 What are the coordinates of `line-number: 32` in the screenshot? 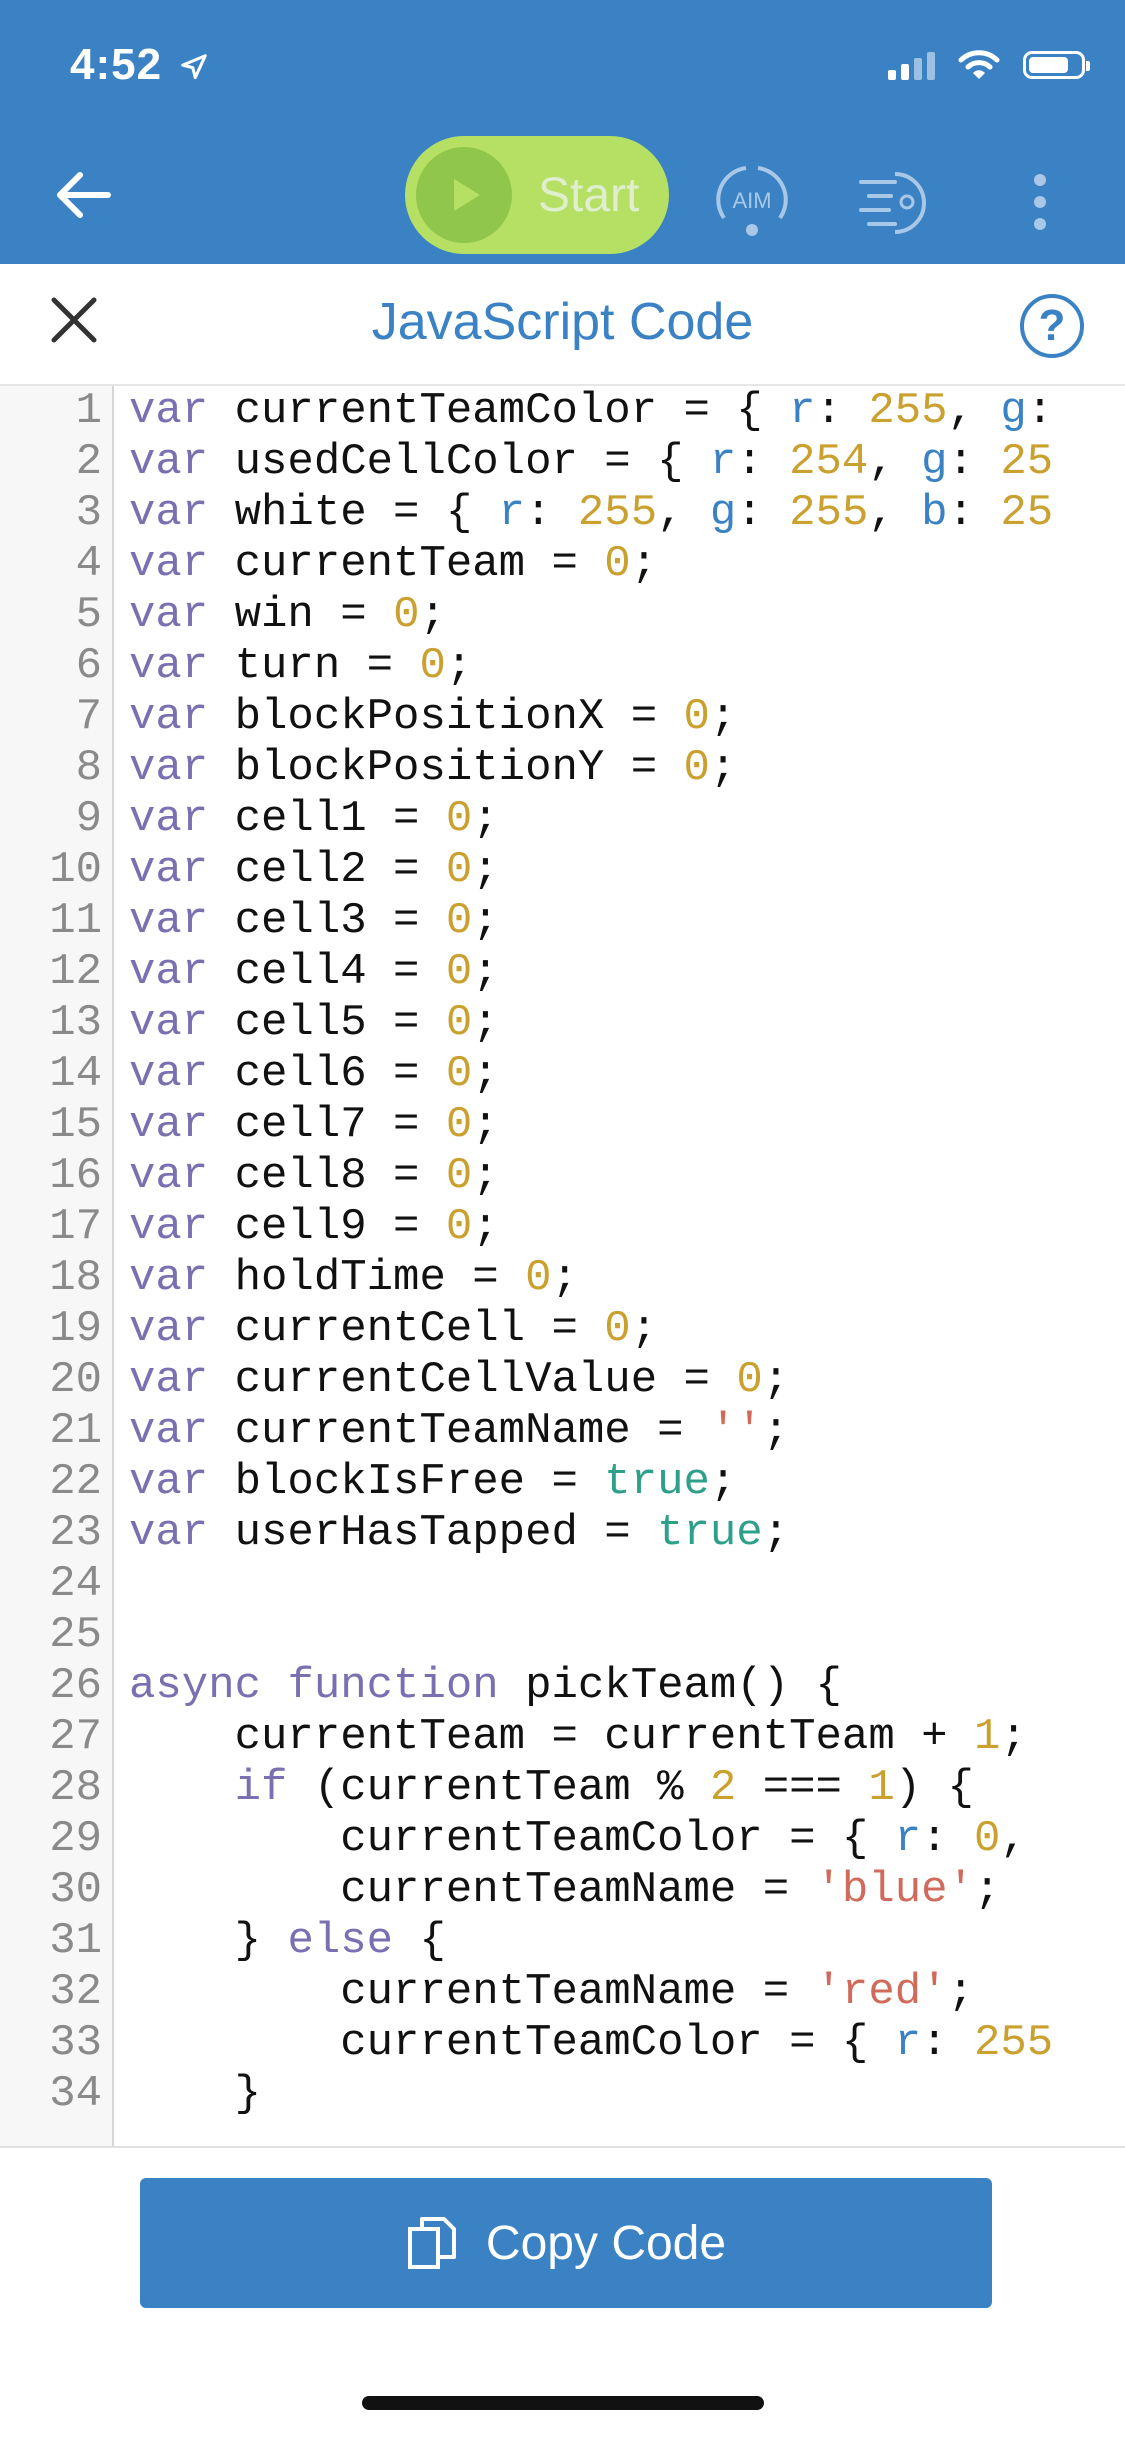 It's located at (75, 1992).